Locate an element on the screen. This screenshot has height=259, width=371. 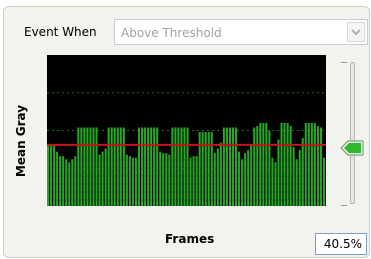
chart-y-axis-label: Mean Gray is located at coordinates (21, 141).